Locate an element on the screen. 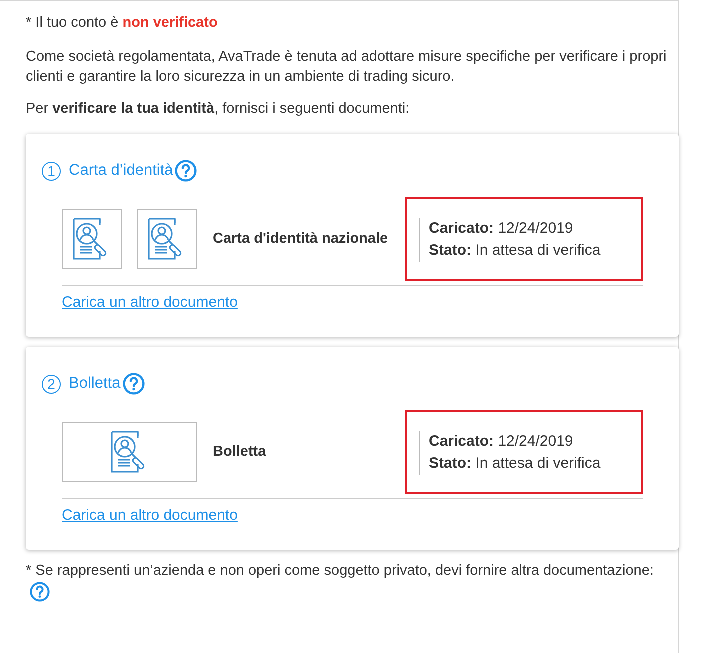  document-name: Carta d'identità nazionale is located at coordinates (301, 239).